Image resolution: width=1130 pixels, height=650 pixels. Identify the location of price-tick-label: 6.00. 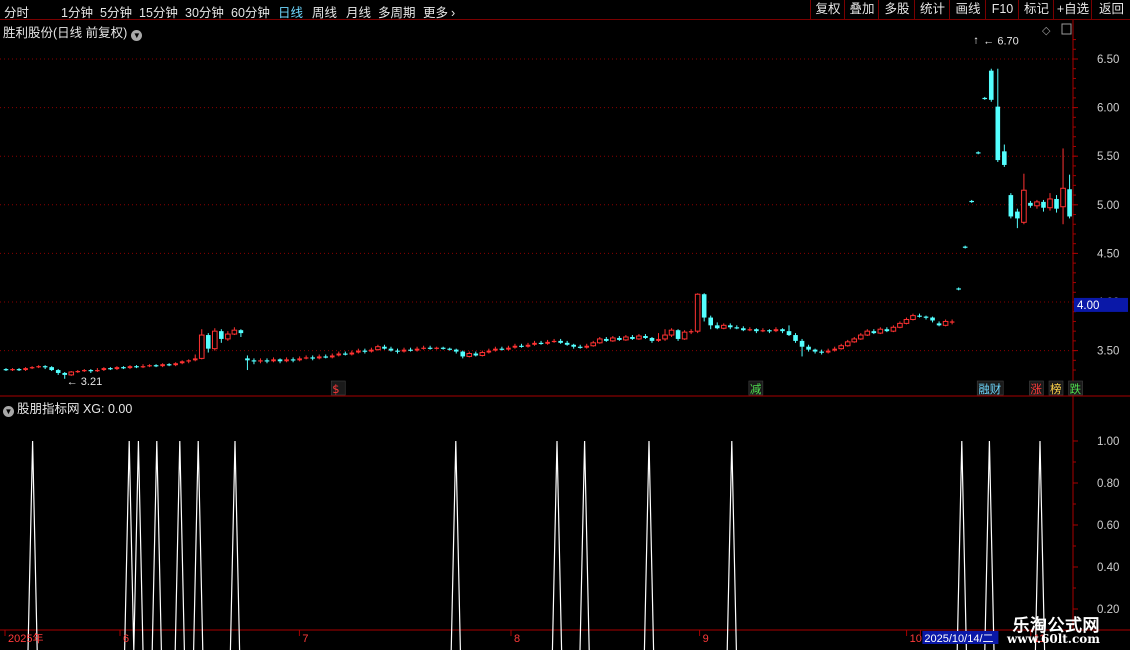
(1108, 109).